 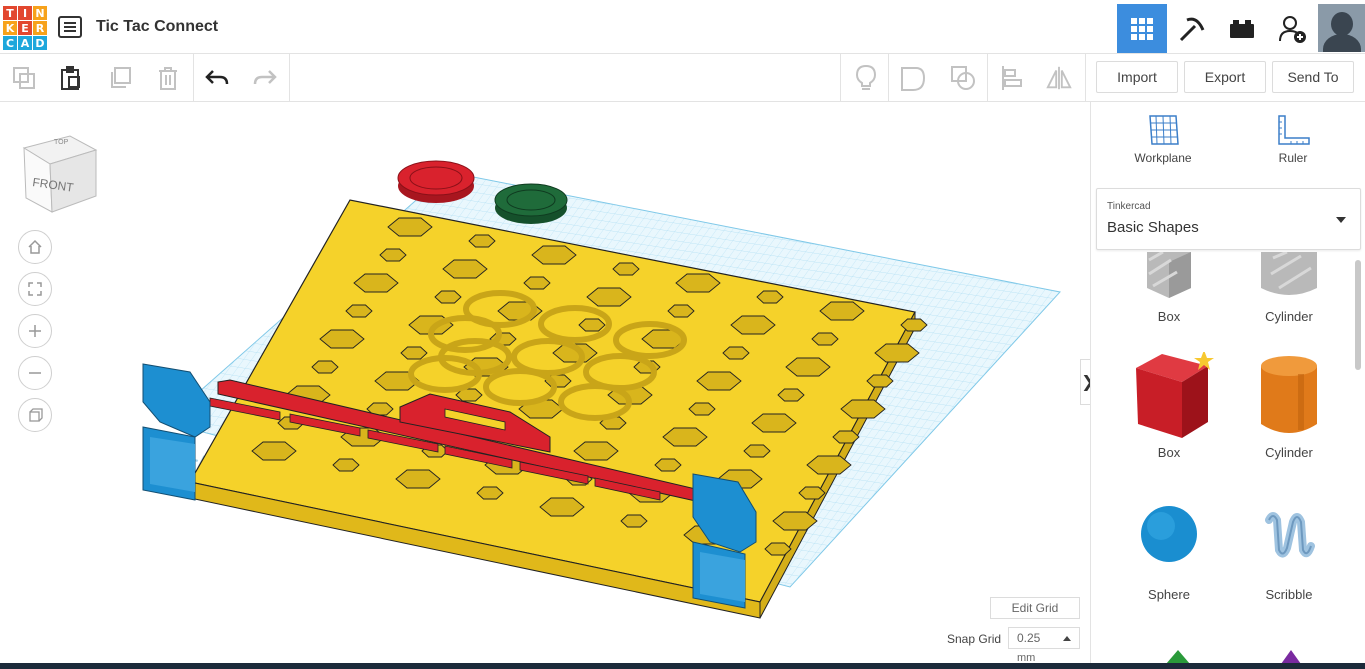 What do you see at coordinates (1294, 130) in the screenshot?
I see `ruler-icon` at bounding box center [1294, 130].